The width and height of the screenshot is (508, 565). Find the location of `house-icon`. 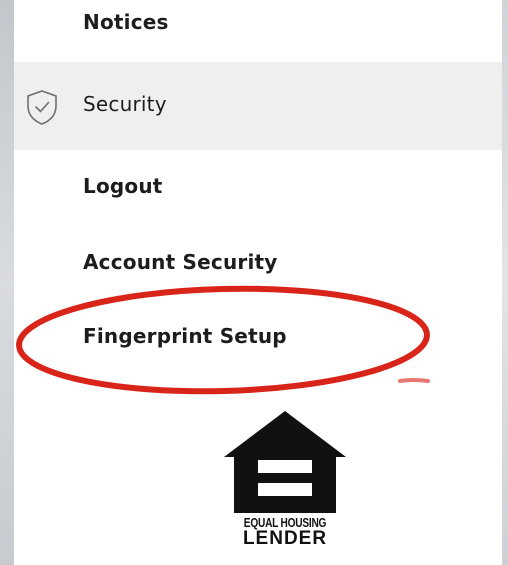

house-icon is located at coordinates (285, 462).